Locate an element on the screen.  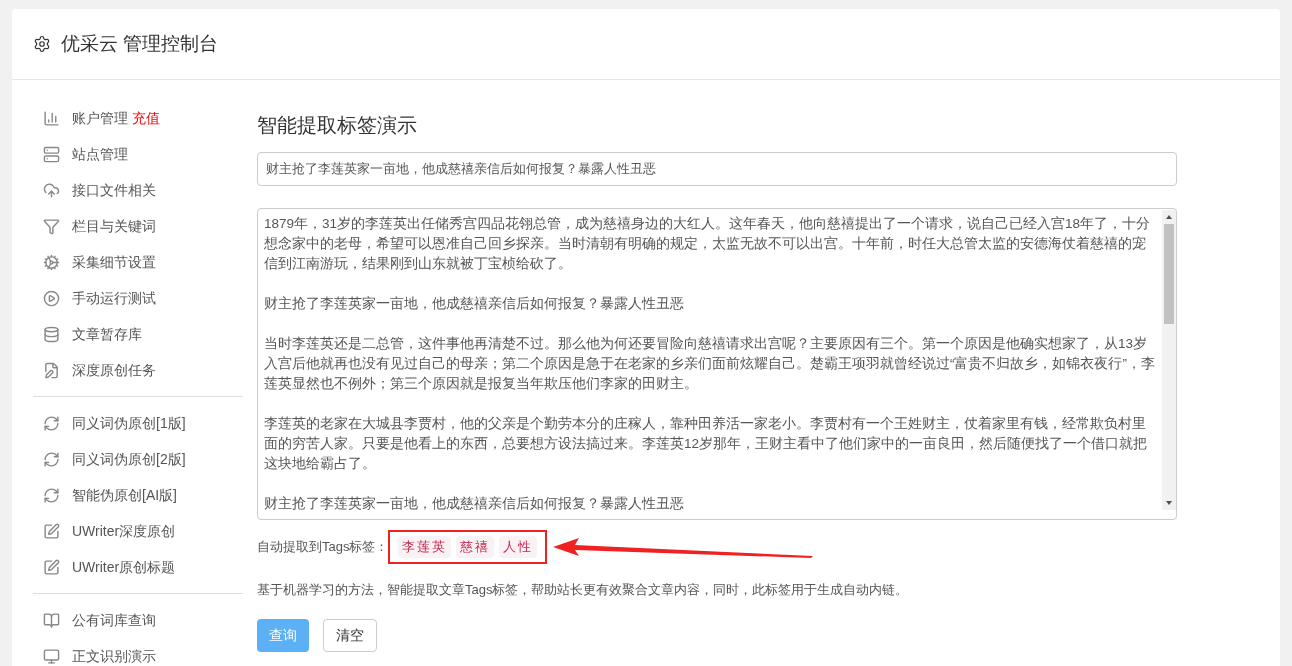
tag-chip: 李莲英 is located at coordinates (425, 547).